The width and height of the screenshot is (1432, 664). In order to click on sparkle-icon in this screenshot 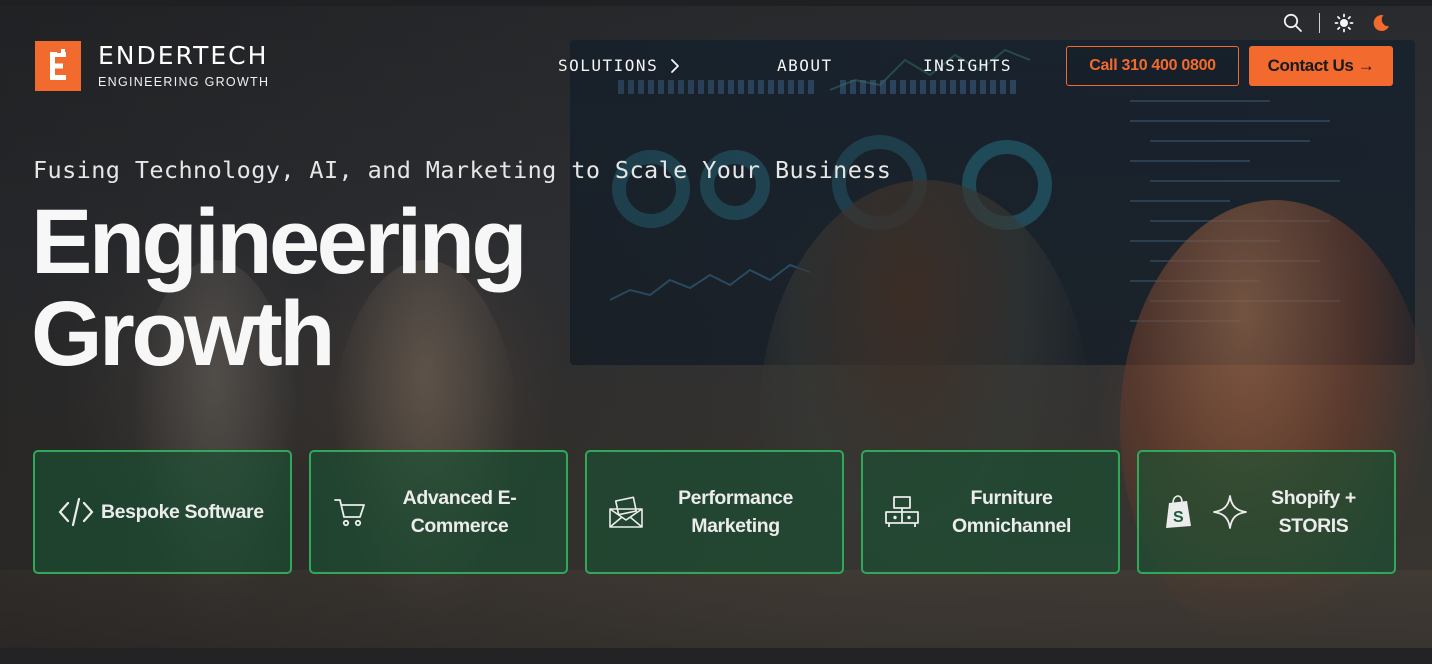, I will do `click(1230, 512)`.